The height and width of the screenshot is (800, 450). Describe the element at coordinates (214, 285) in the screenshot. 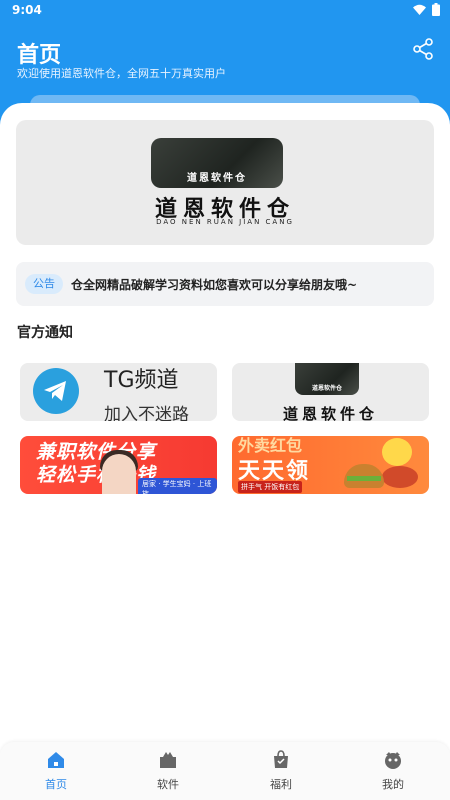

I see `notice-text: 仓全网精品破解学习资料如您喜欢可以分享给朋友哦~` at that location.